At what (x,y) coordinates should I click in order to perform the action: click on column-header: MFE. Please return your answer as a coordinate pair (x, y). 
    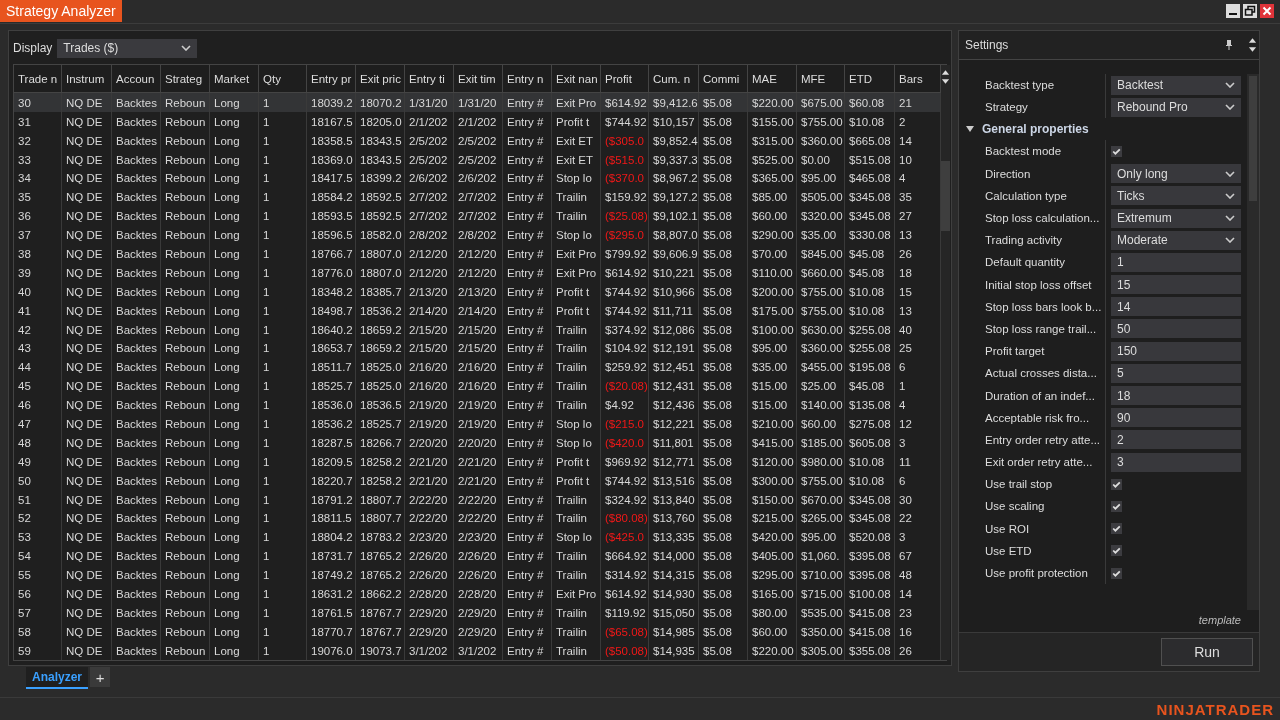
    Looking at the image, I should click on (821, 79).